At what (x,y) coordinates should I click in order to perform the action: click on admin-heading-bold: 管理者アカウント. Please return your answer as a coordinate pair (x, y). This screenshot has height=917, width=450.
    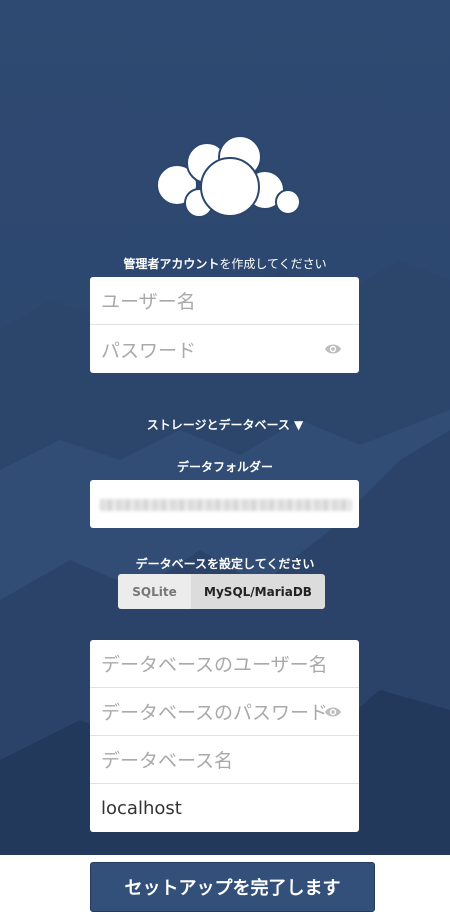
    Looking at the image, I should click on (171, 264).